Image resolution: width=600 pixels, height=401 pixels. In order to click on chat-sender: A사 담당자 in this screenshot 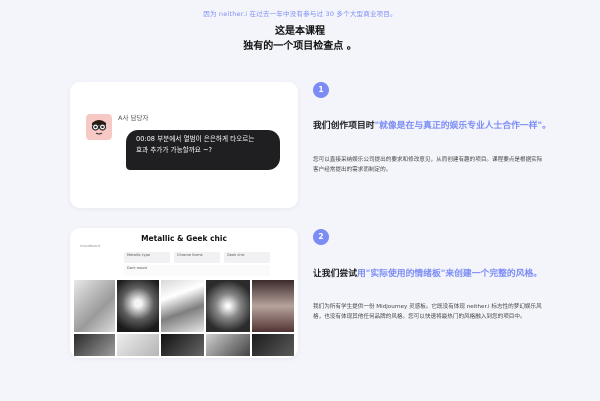, I will do `click(133, 118)`.